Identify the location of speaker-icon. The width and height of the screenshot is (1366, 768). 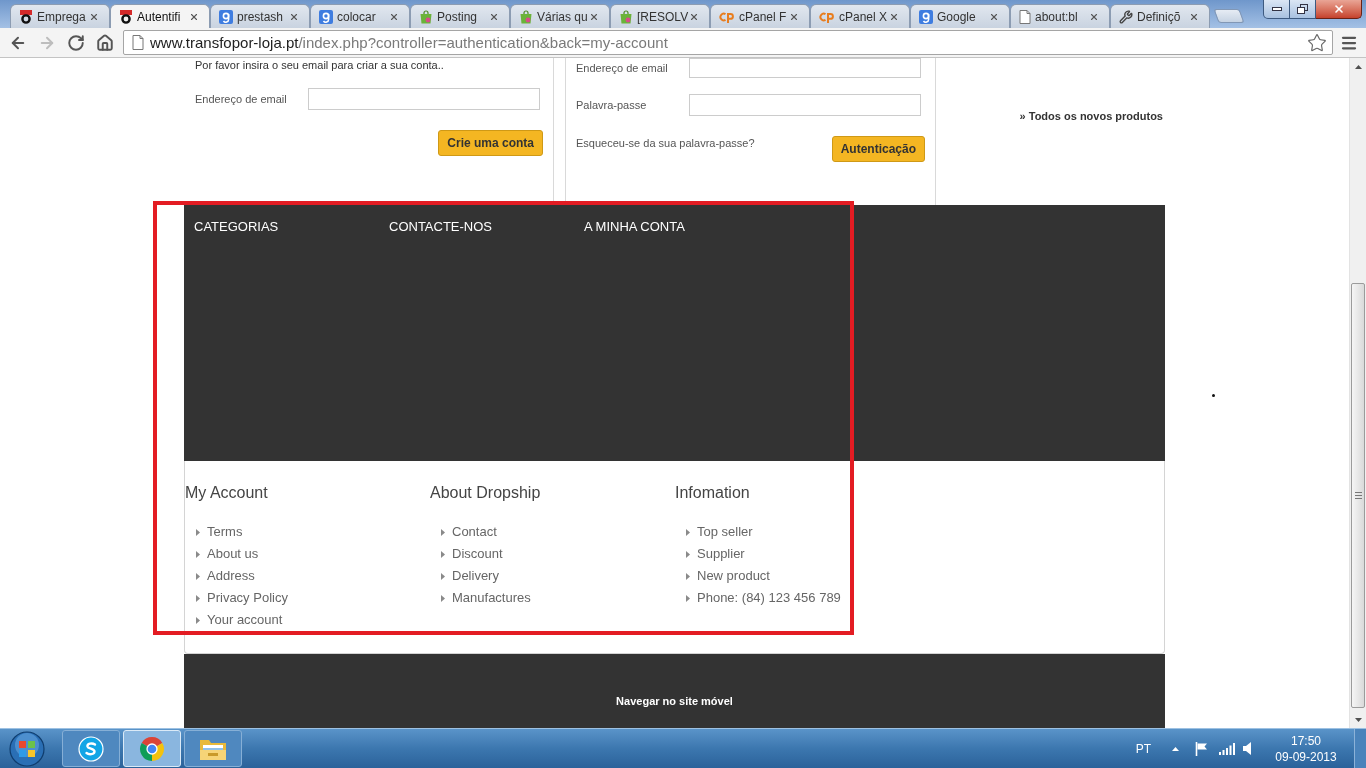
(1247, 748).